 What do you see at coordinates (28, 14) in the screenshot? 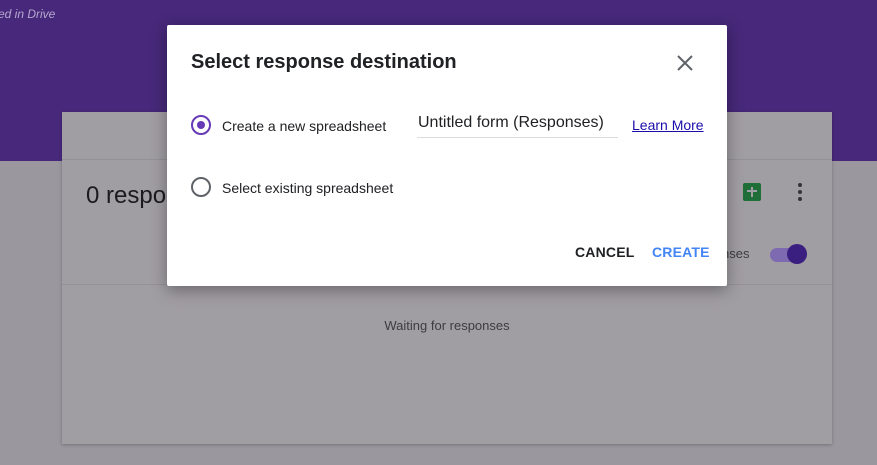
I see `saved-status: ed in Drive` at bounding box center [28, 14].